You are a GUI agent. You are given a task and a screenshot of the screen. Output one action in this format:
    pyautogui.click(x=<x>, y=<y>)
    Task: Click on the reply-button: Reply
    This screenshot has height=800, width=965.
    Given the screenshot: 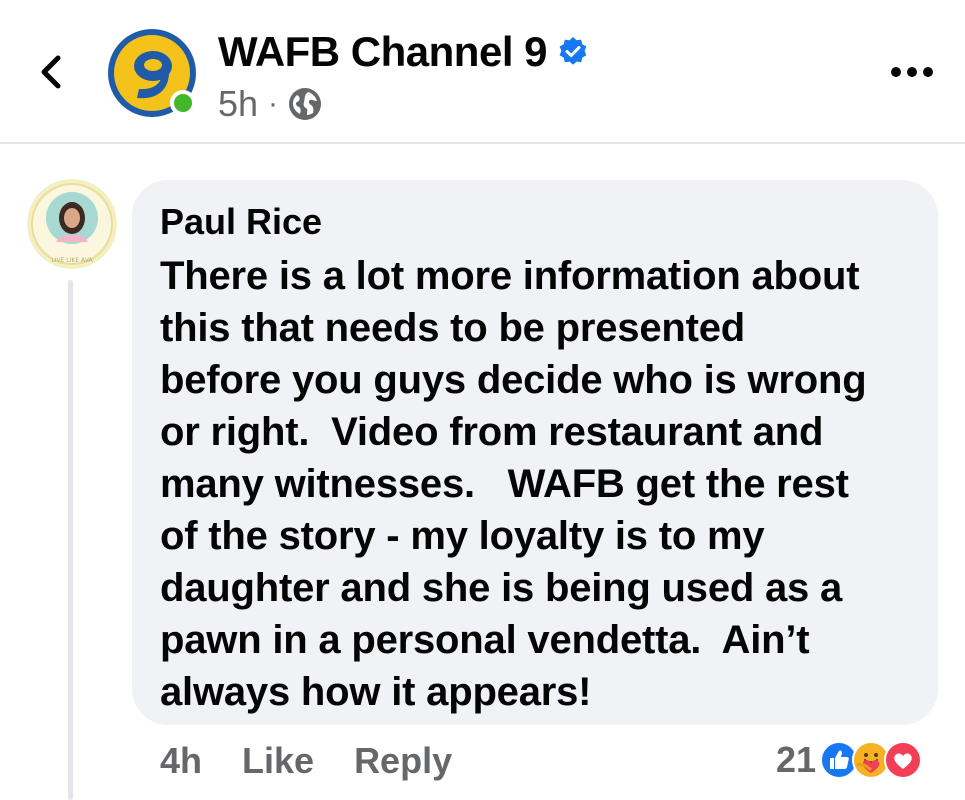 What is the action you would take?
    pyautogui.click(x=403, y=761)
    